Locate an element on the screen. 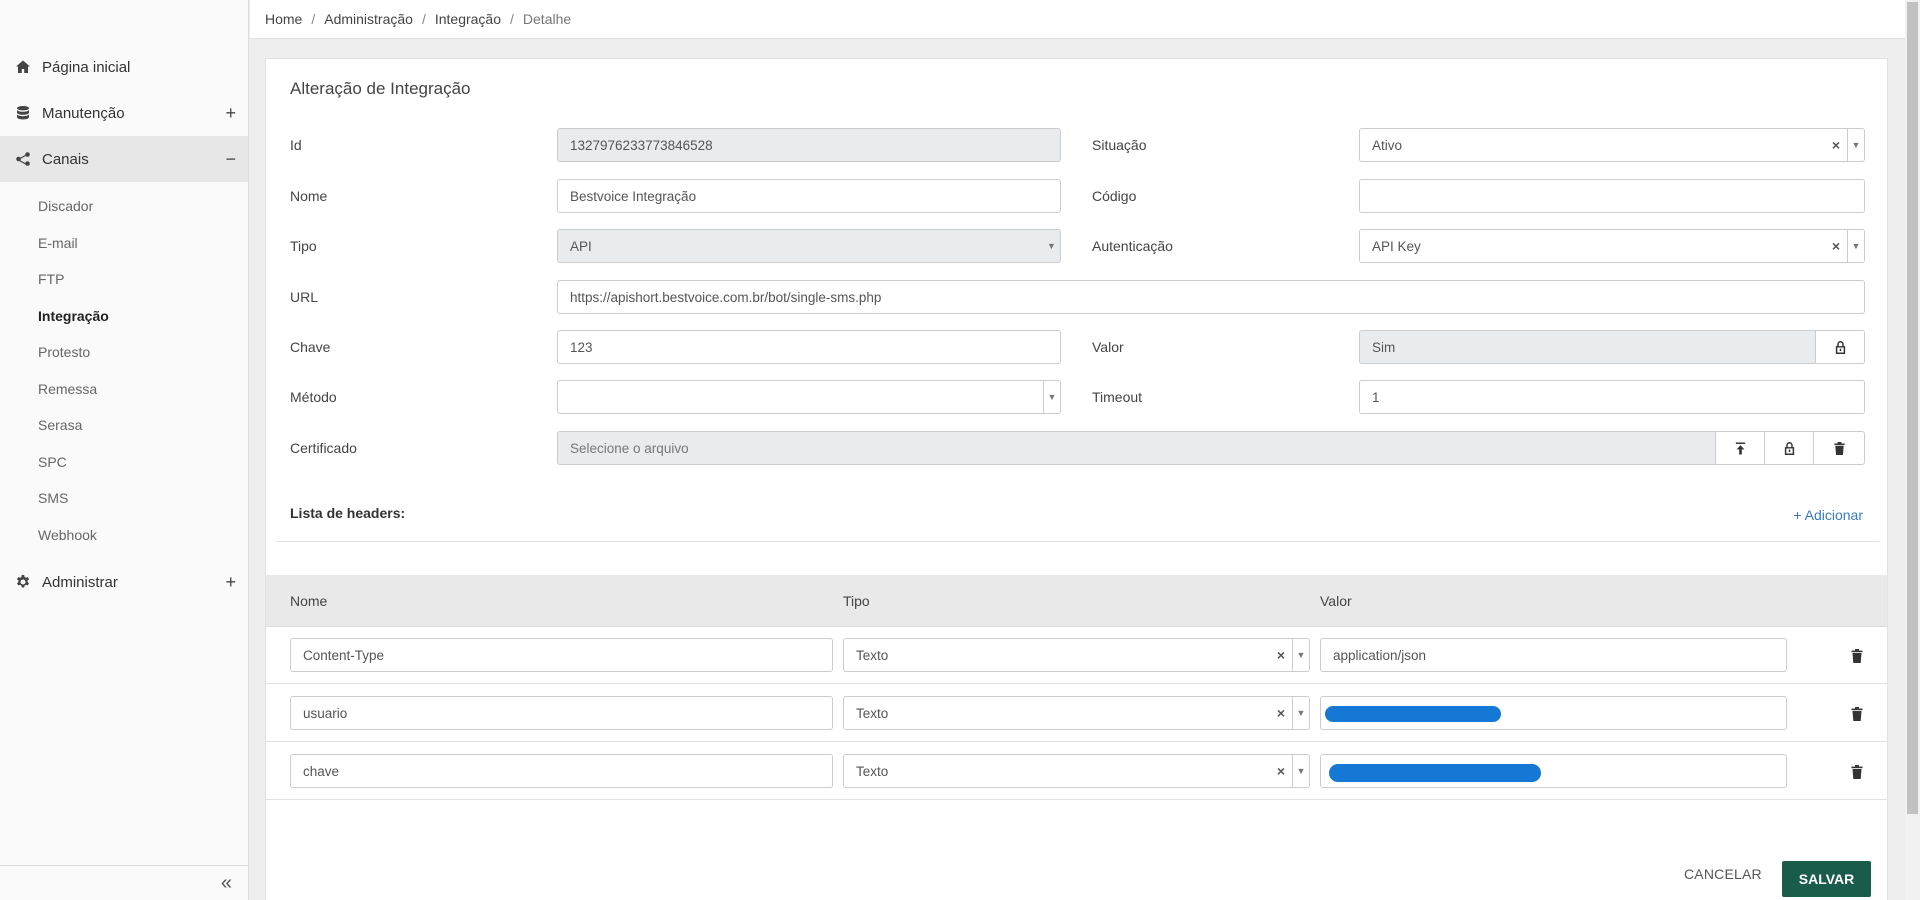  sidebar-subitem-sms: SMS is located at coordinates (124, 498).